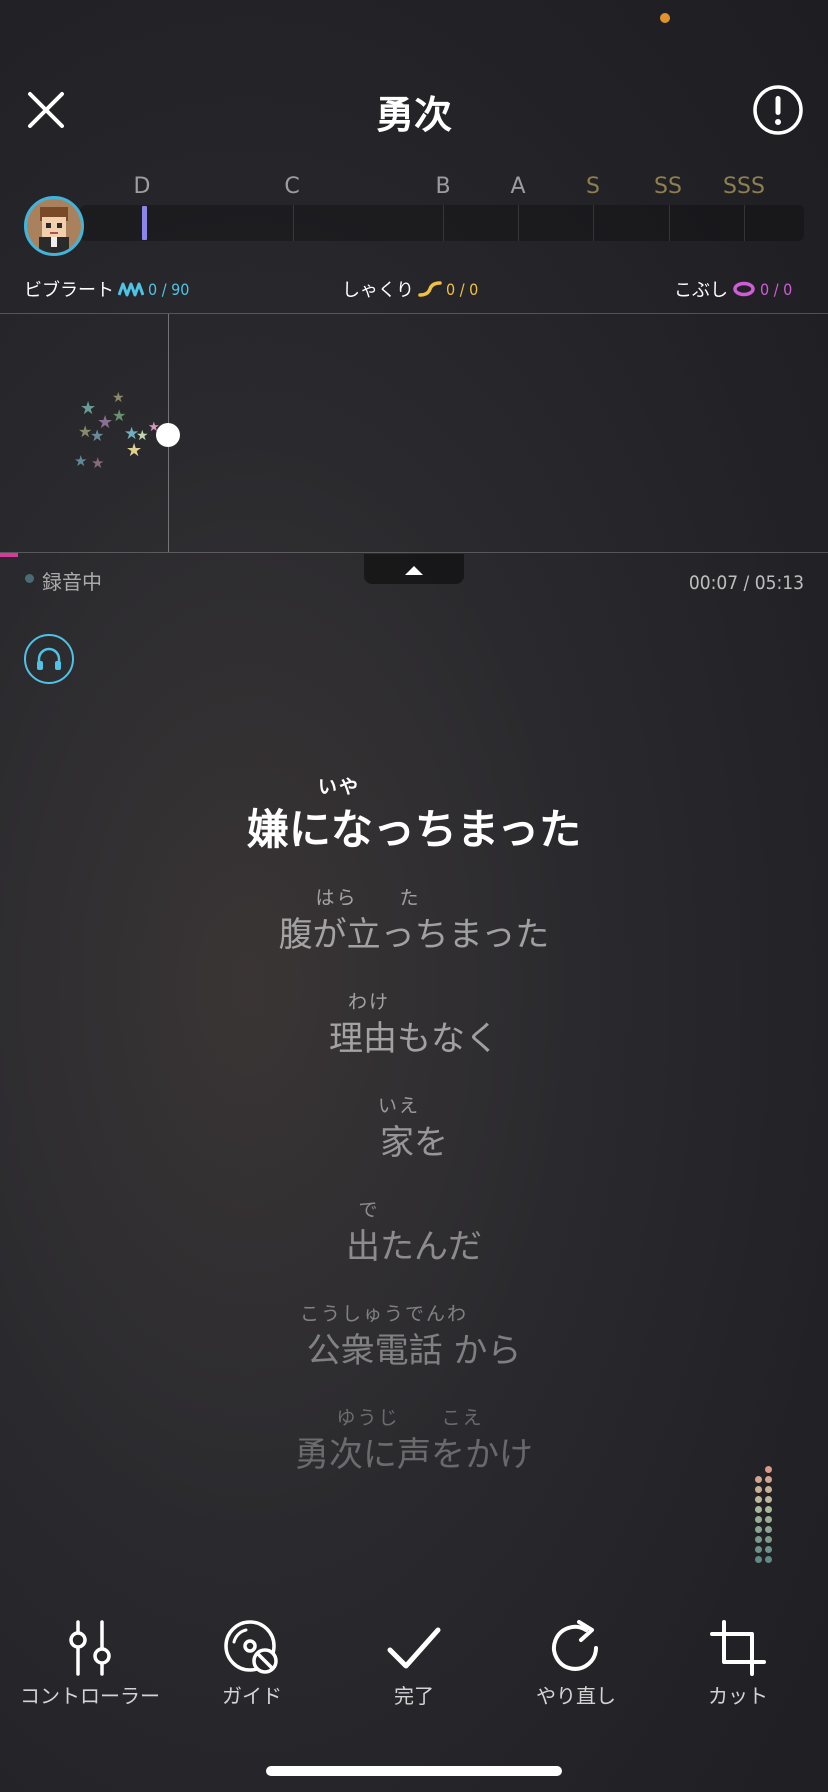  I want to click on controller-button: コントローラー, so click(90, 1663).